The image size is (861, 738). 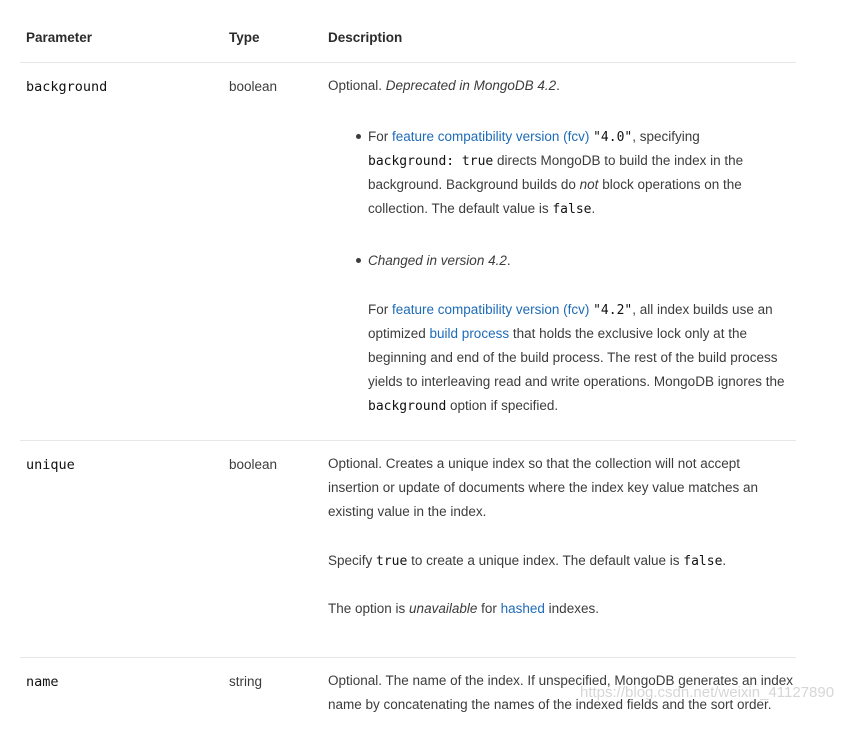 What do you see at coordinates (707, 692) in the screenshot?
I see `watermark: https://blog.csdn.net/weixin_41127890` at bounding box center [707, 692].